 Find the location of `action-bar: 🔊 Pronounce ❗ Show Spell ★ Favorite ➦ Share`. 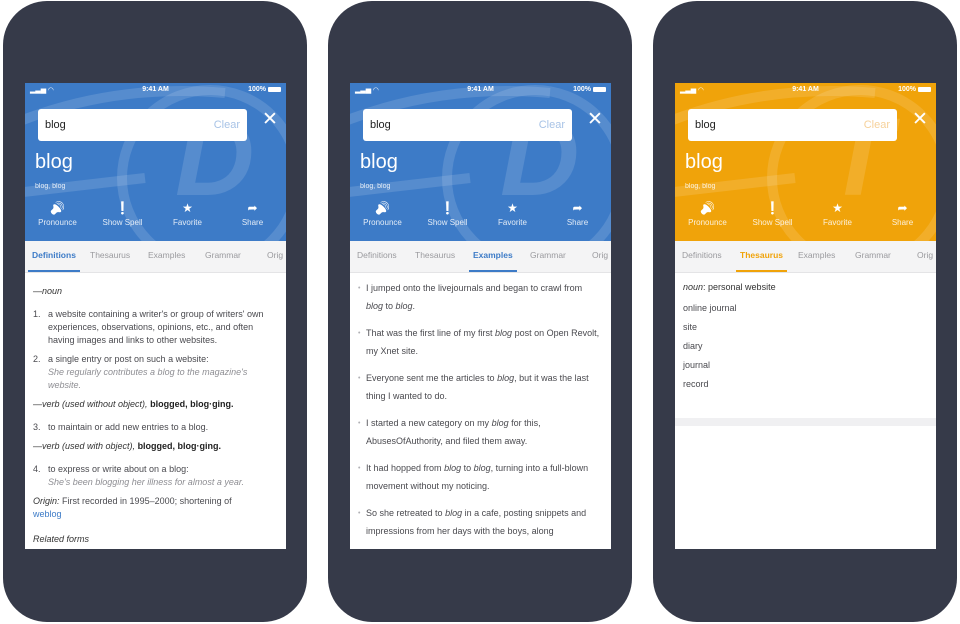

action-bar: 🔊 Pronounce ❗ Show Spell ★ Favorite ➦ Share is located at coordinates (805, 214).